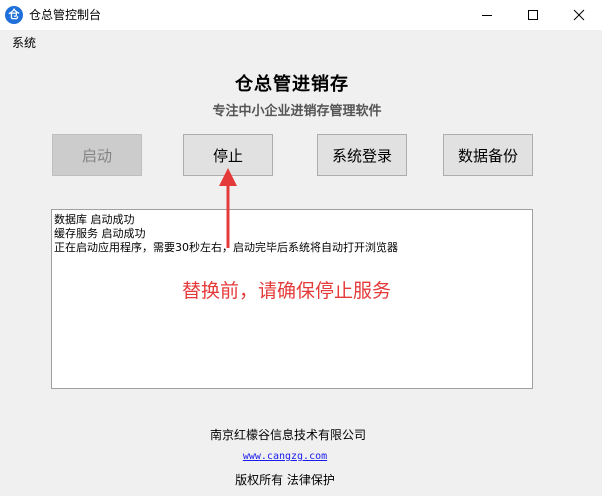  I want to click on app-subtitle: 专注中小企业进销存管理软件, so click(297, 111).